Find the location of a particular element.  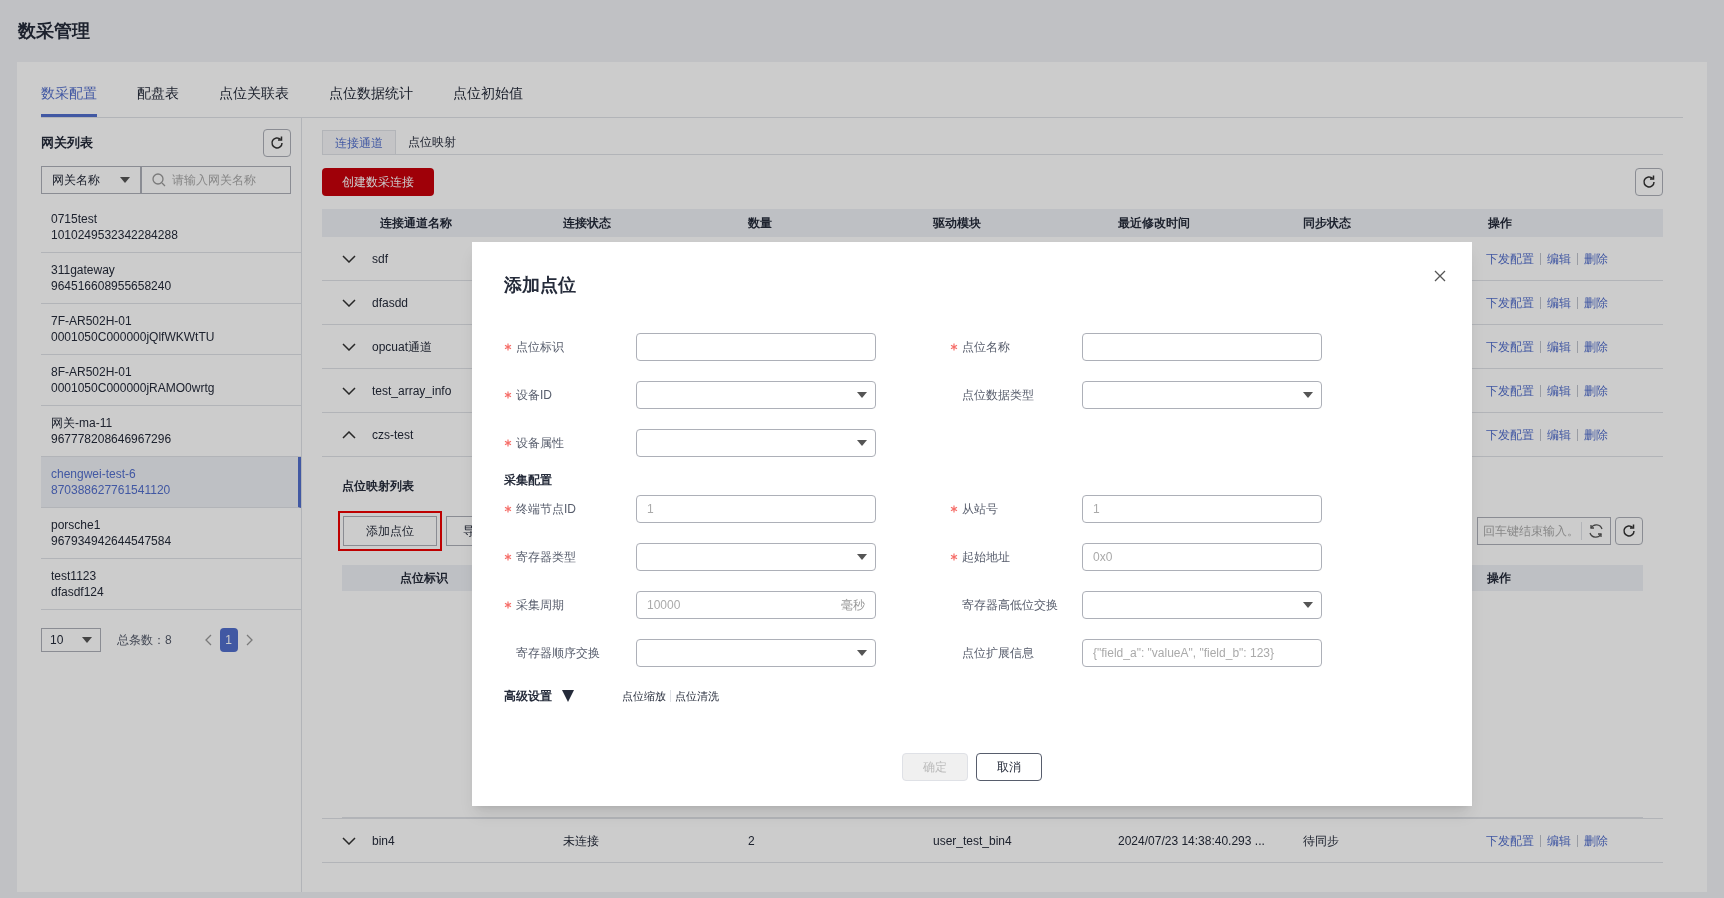

gateway-item: chengwei-test-6 870388627761541120 is located at coordinates (171, 482).